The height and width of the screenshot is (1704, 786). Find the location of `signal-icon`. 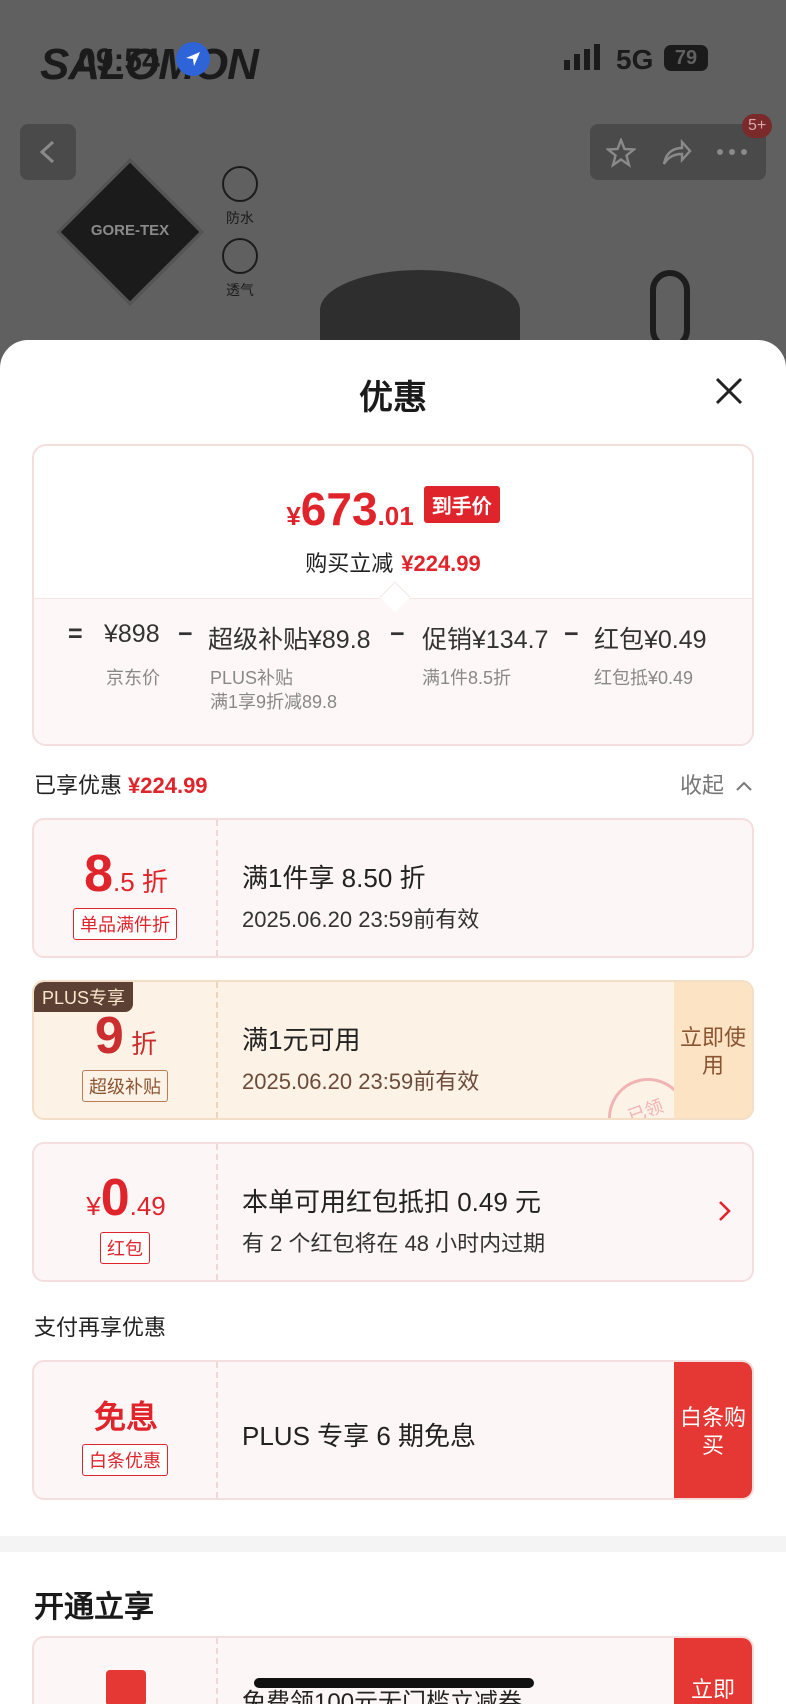

signal-icon is located at coordinates (584, 60).